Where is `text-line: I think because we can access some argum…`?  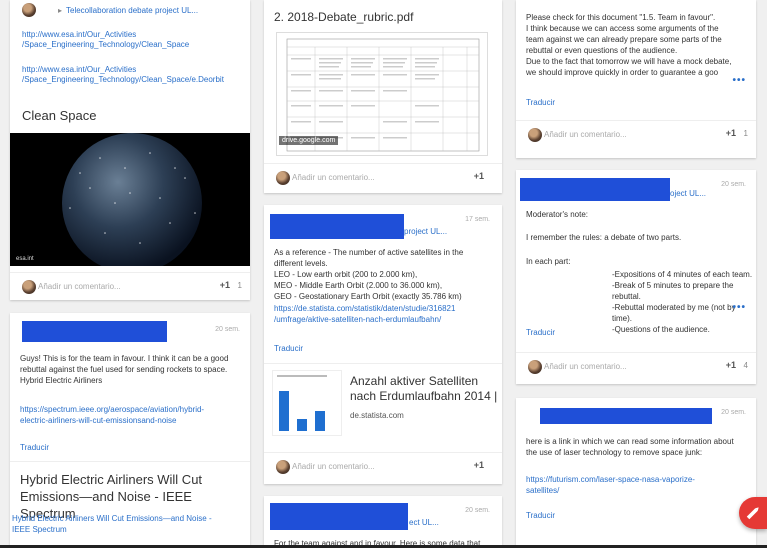 text-line: I think because we can access some argum… is located at coordinates (622, 28).